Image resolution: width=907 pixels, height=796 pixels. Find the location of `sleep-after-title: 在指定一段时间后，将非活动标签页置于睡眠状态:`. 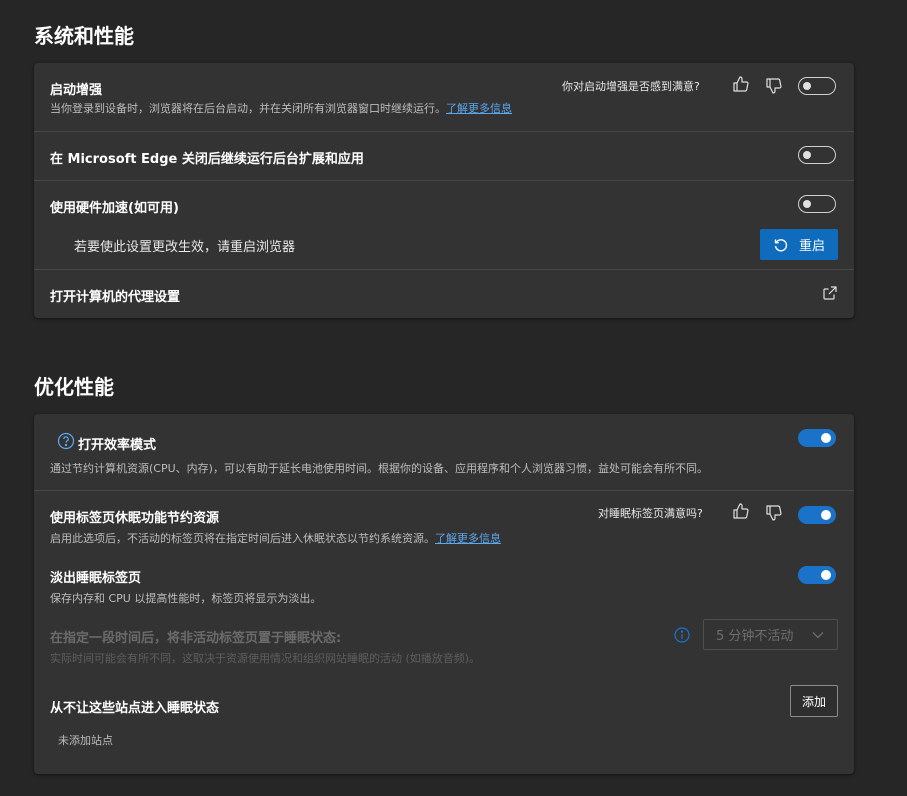

sleep-after-title: 在指定一段时间后，将非活动标签页置于睡眠状态: is located at coordinates (196, 638).